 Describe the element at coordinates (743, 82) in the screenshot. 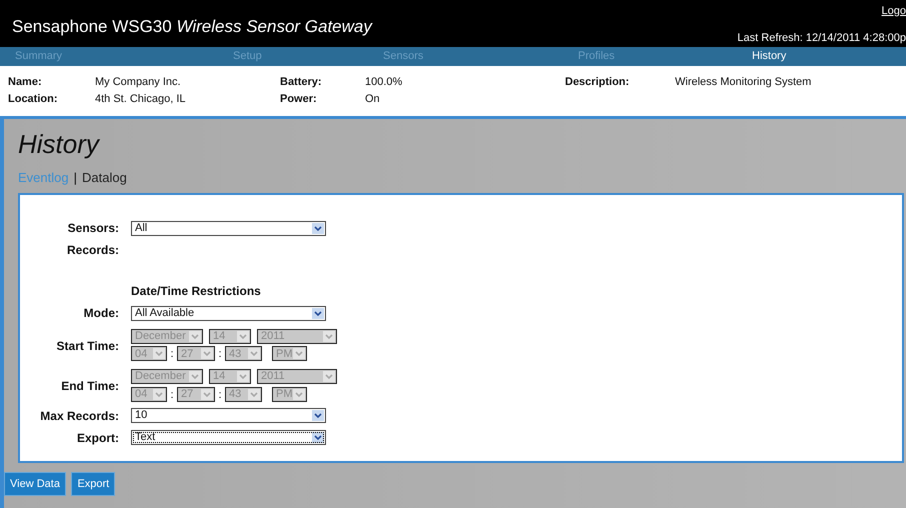

I see `field-value: Wireless Monitoring System` at that location.